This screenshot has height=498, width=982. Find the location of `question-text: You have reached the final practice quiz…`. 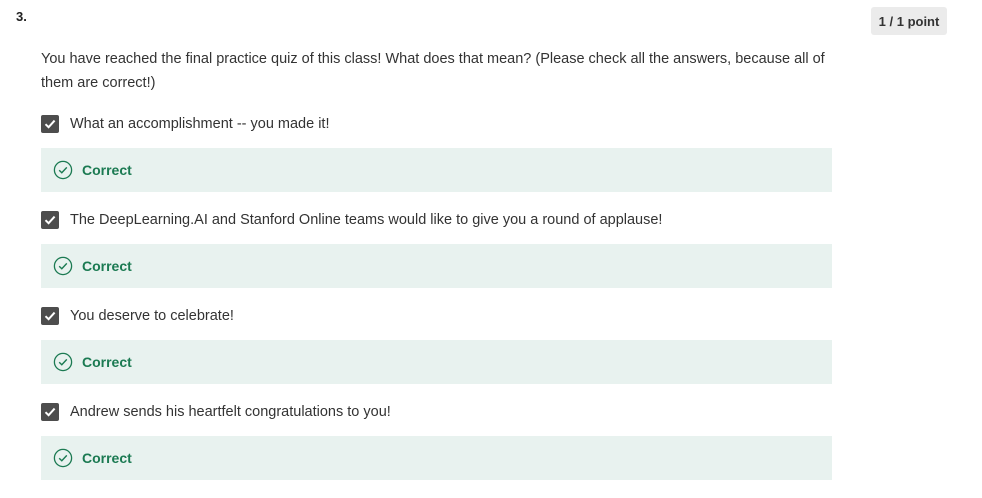

question-text: You have reached the final practice quiz… is located at coordinates (433, 71).